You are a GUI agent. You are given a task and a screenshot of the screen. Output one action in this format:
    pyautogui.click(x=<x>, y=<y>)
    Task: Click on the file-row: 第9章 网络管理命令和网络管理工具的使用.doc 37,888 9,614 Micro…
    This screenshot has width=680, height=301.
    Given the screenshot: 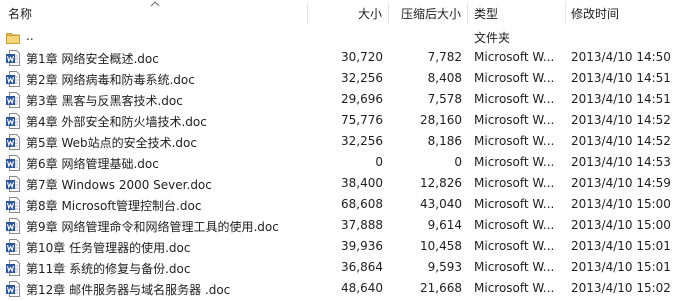 What is the action you would take?
    pyautogui.click(x=340, y=225)
    